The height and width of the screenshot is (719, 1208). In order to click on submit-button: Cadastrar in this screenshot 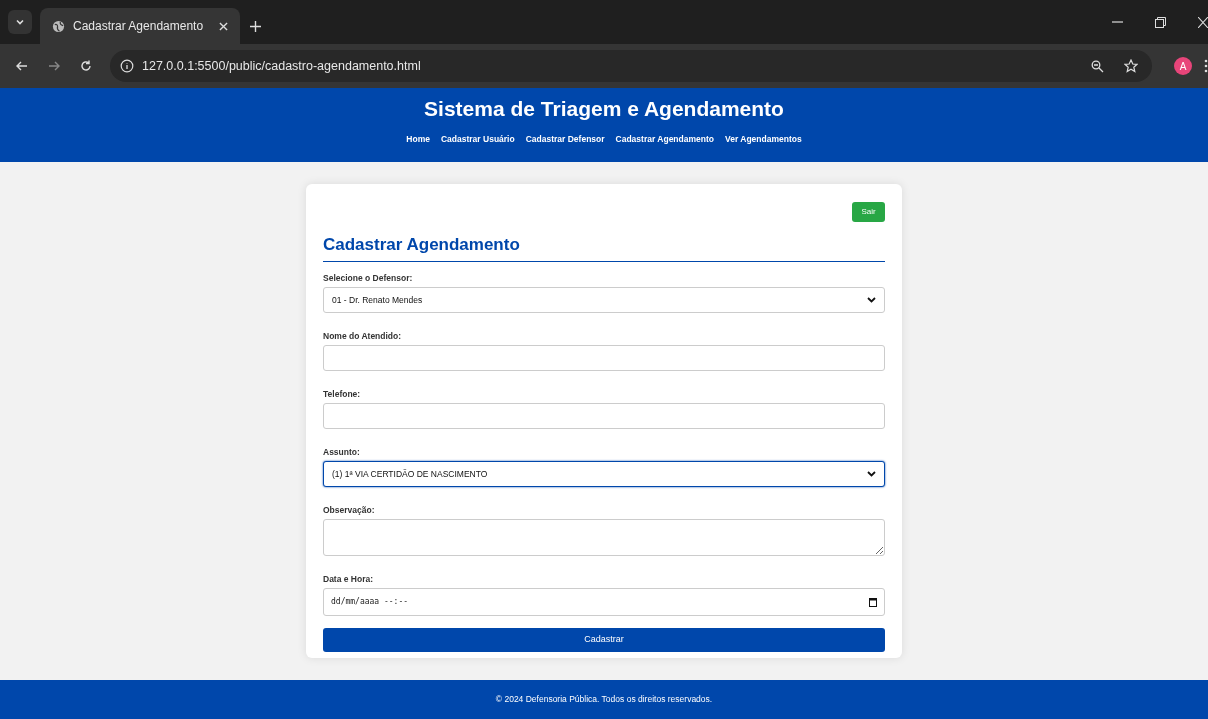, I will do `click(604, 640)`.